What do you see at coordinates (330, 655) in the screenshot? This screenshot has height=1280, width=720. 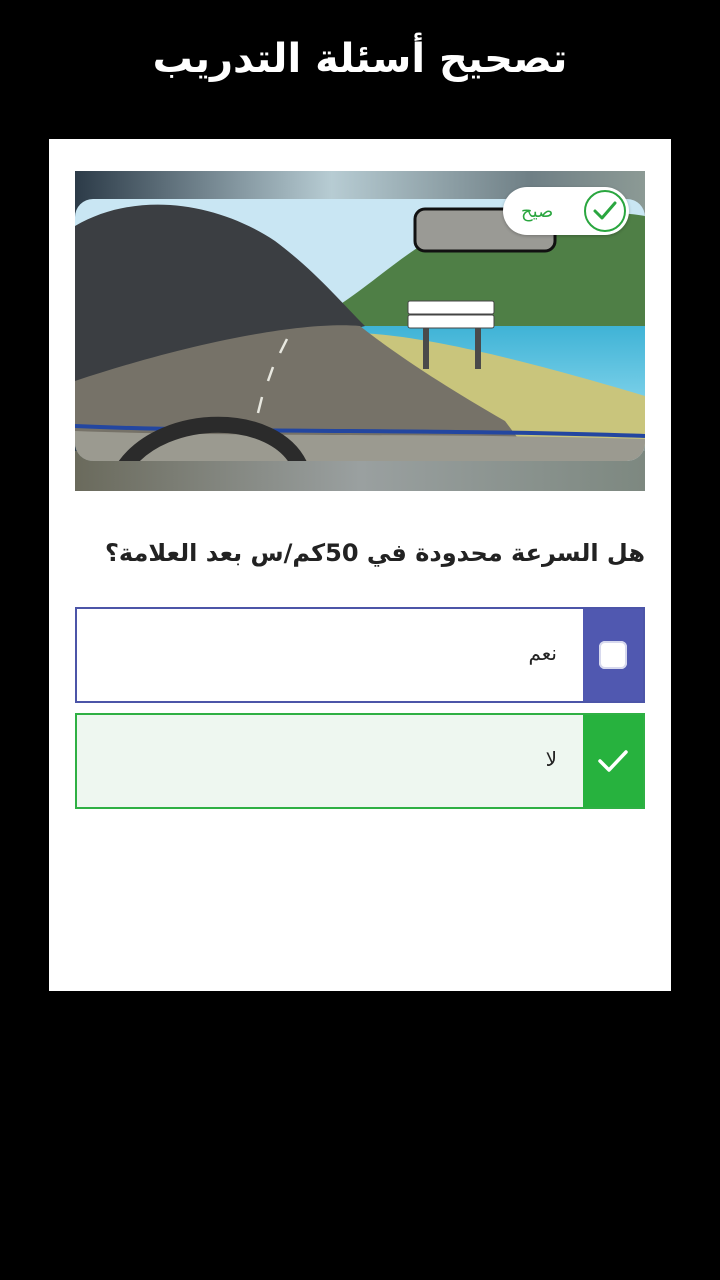 I see `answer-option-body: نعم` at bounding box center [330, 655].